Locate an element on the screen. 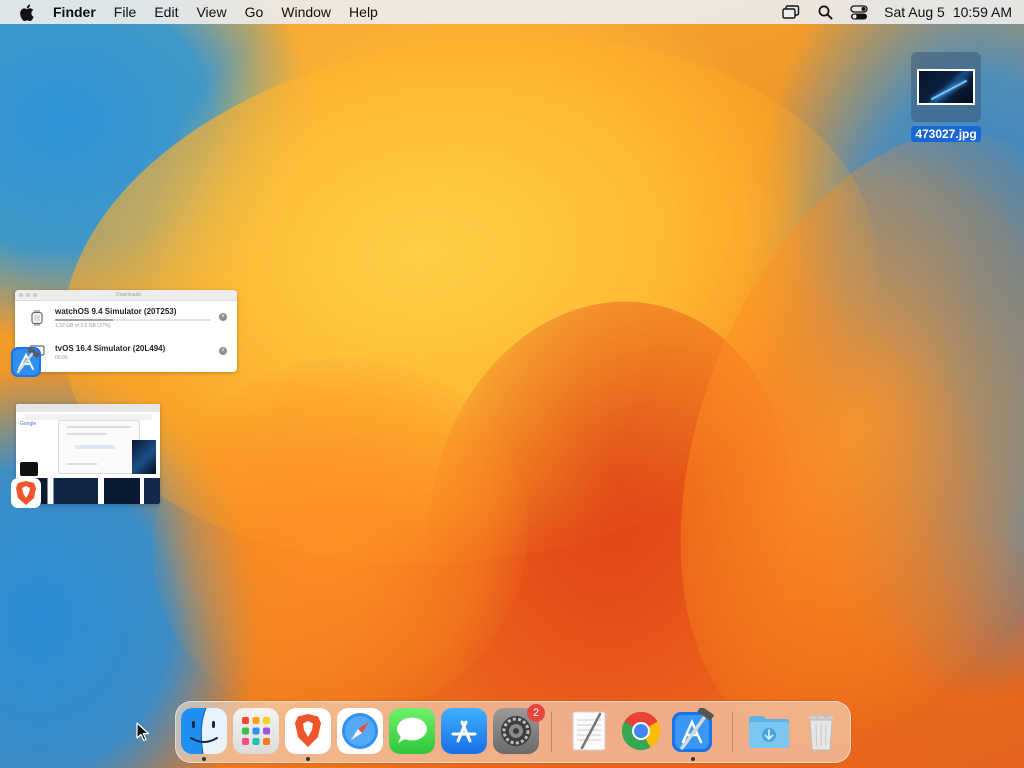  dock-item-downloads is located at coordinates (769, 731).